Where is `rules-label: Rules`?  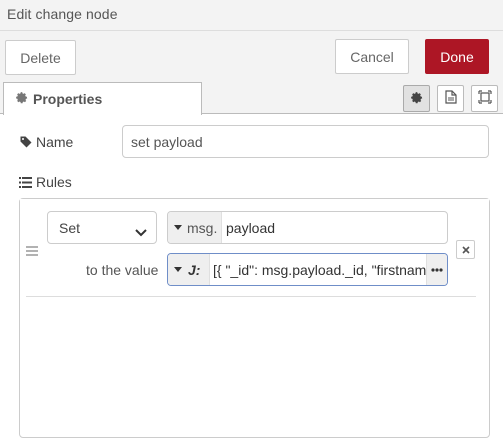
rules-label: Rules is located at coordinates (54, 182).